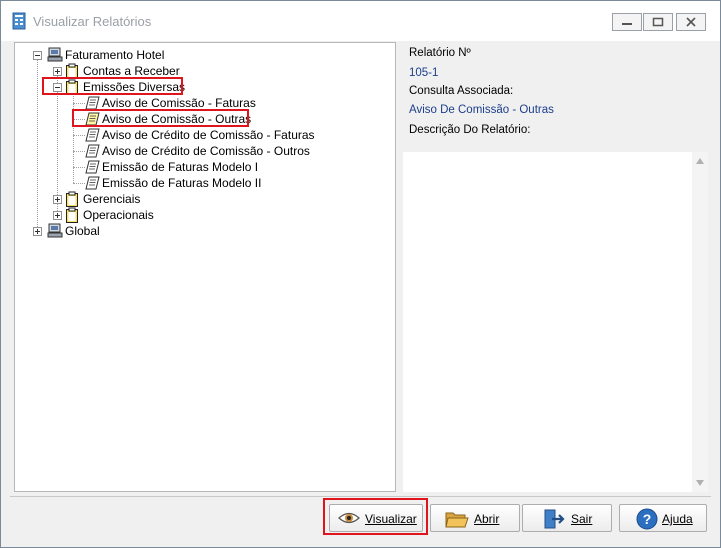  I want to click on associated-query-value: Aviso De Comissão - Outras, so click(481, 110).